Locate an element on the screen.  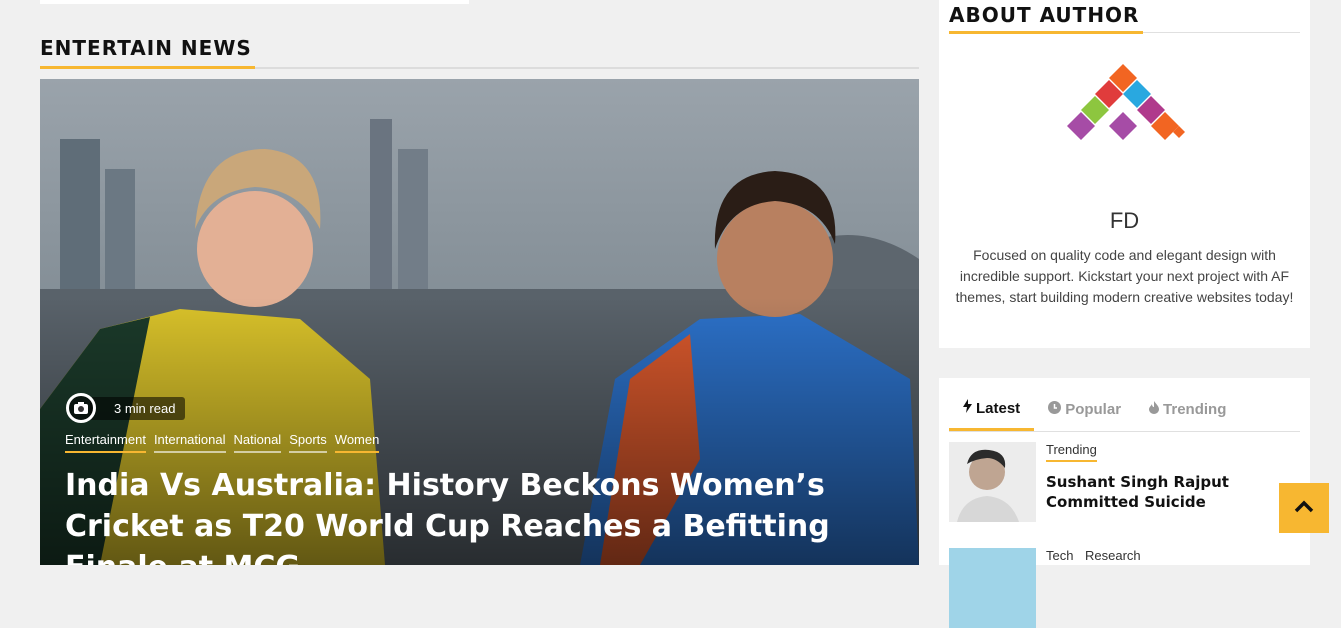
post-category: Tech is located at coordinates (1059, 557).